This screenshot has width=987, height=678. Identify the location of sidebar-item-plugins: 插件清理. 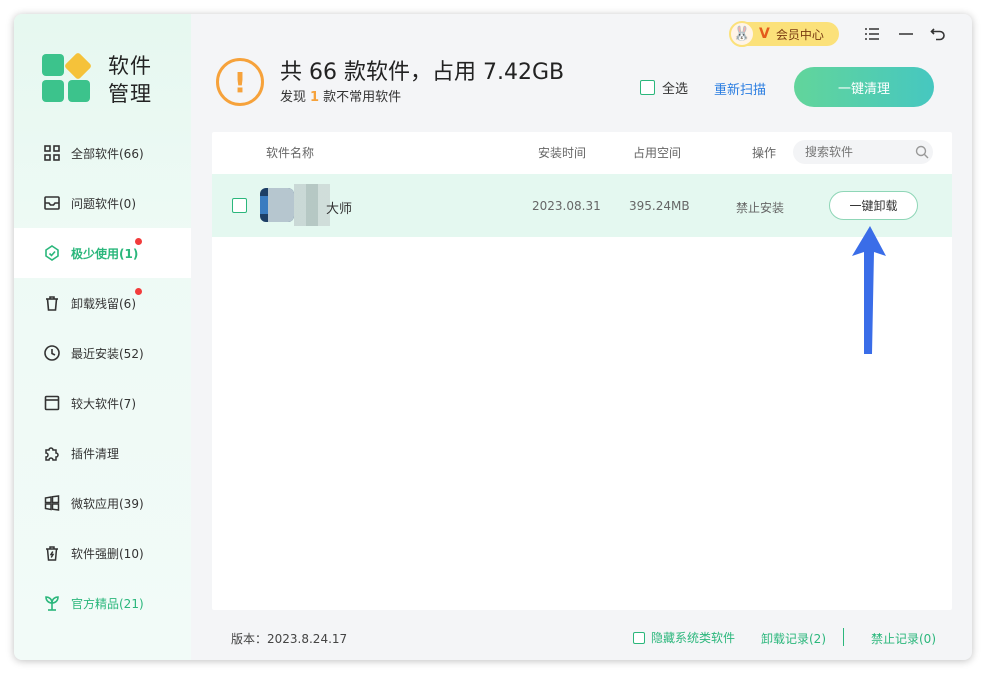
(102, 453).